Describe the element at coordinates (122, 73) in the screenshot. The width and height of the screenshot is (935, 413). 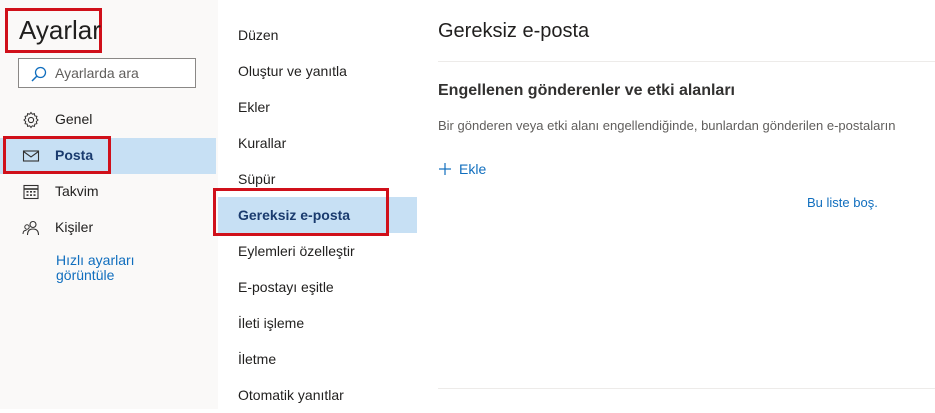
I see `settings-search-input` at that location.